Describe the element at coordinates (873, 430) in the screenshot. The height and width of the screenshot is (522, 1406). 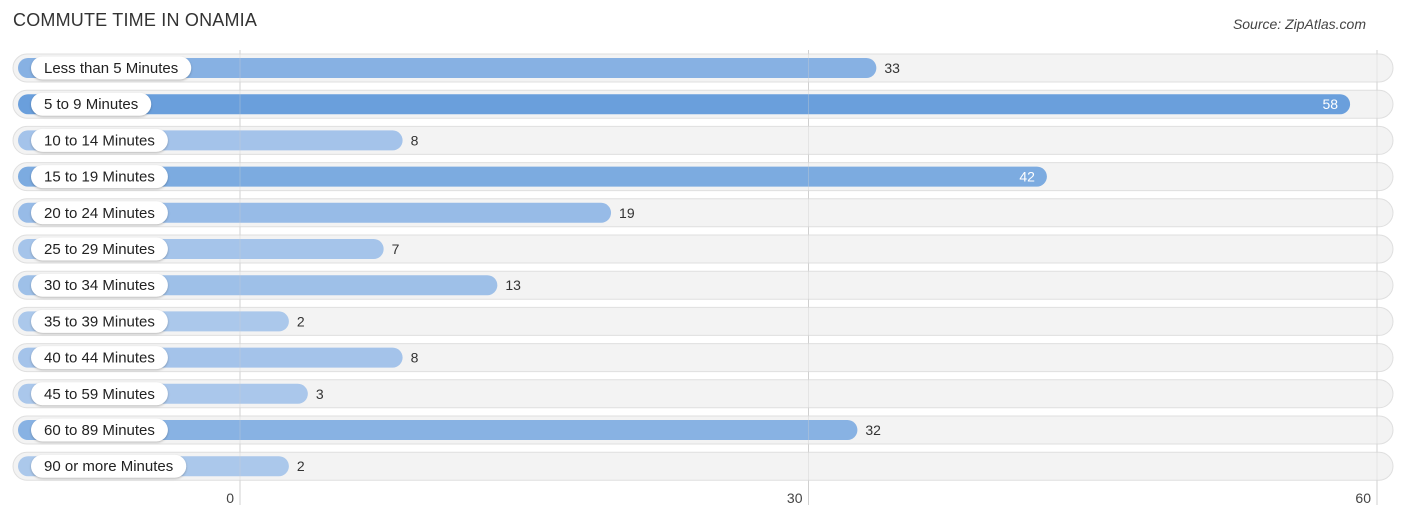
I see `value-label: 32` at that location.